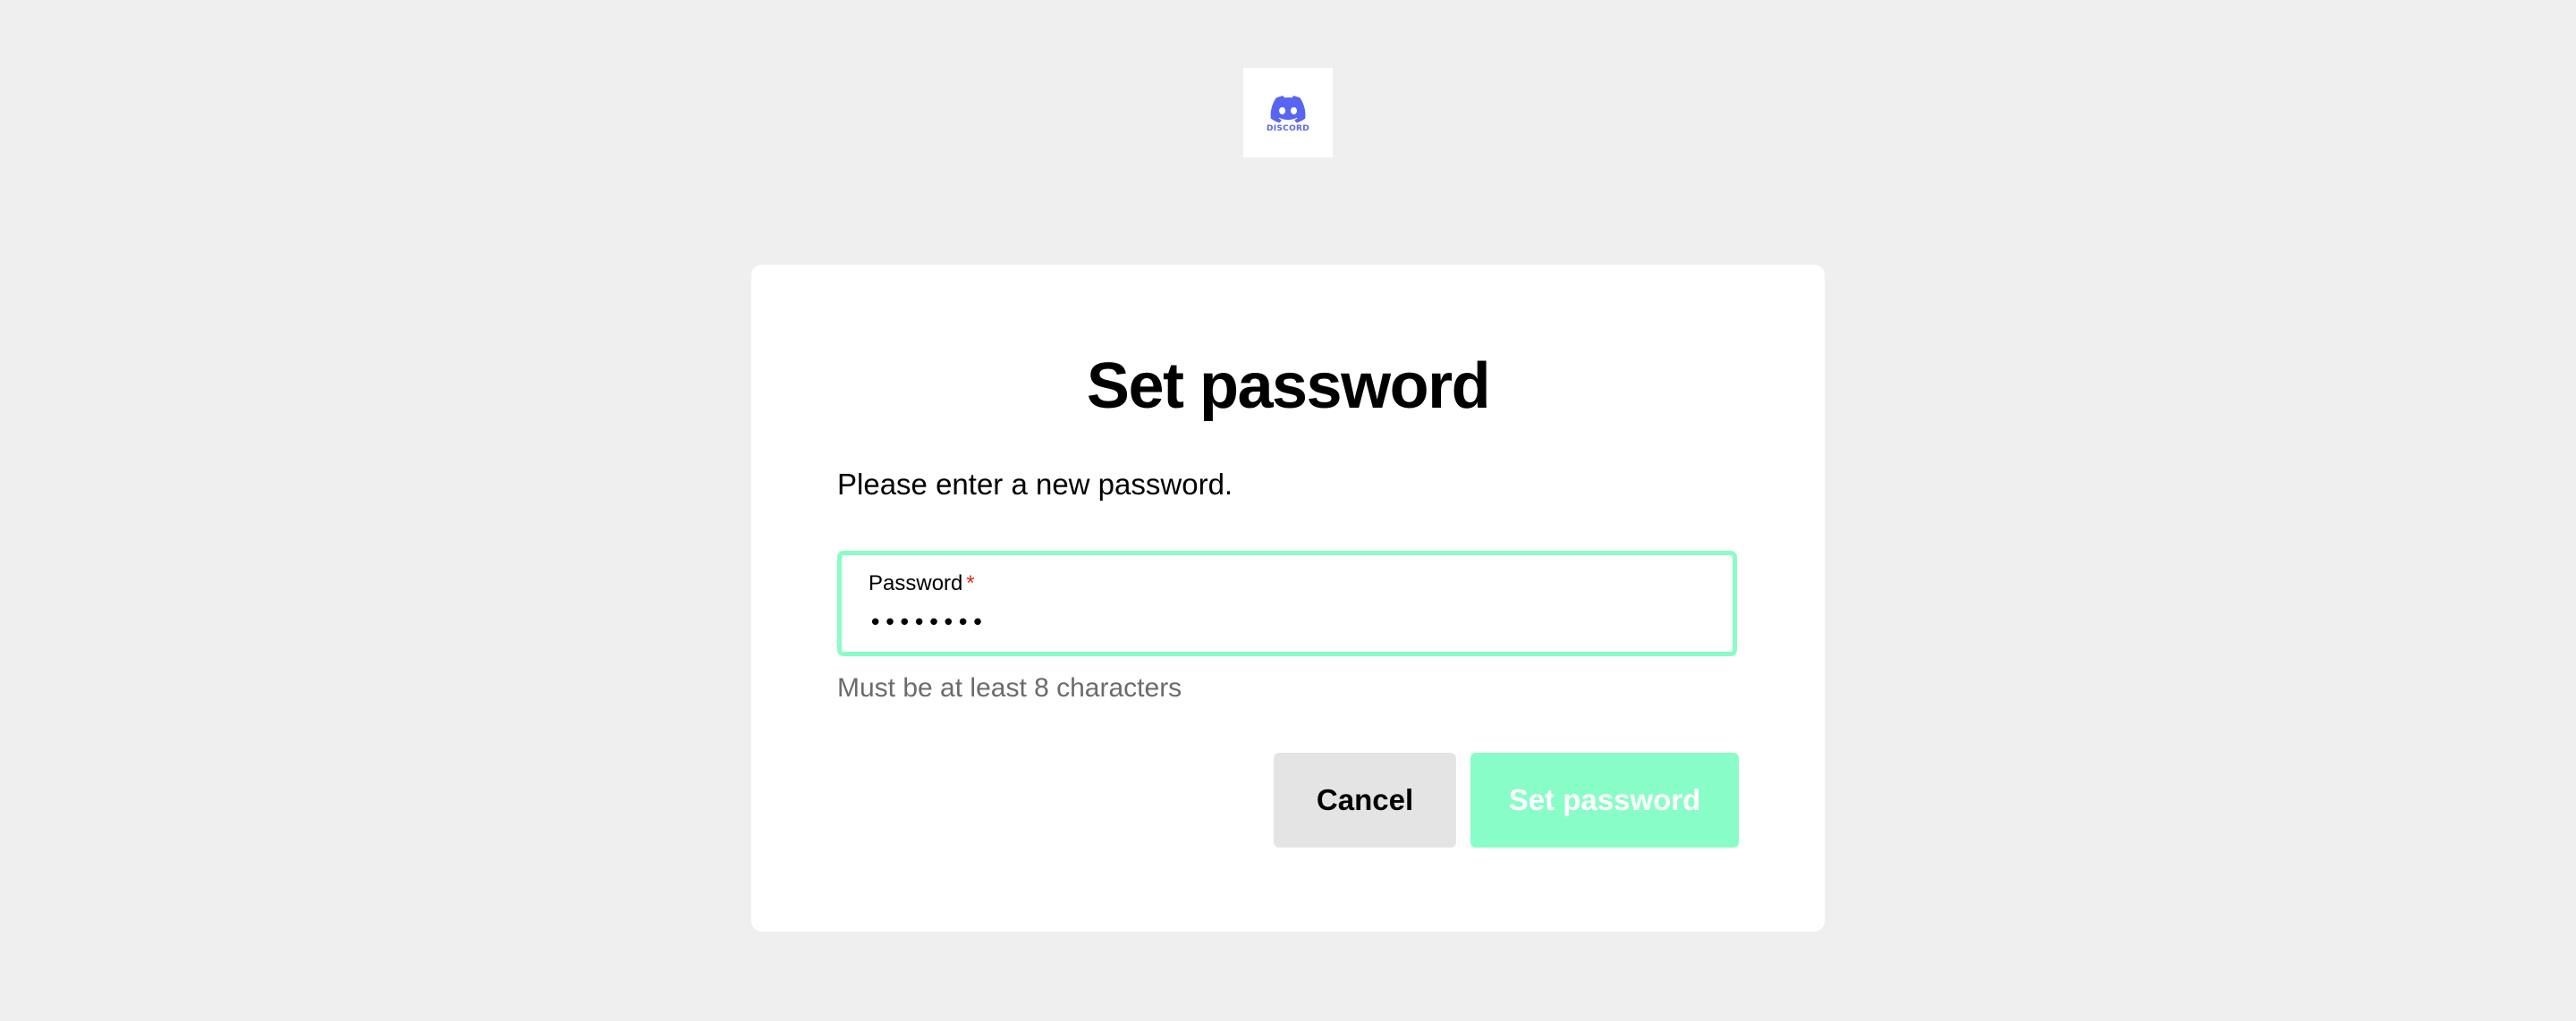 Image resolution: width=2576 pixels, height=1021 pixels. Describe the element at coordinates (1604, 800) in the screenshot. I see `set-password-button: Set password` at that location.